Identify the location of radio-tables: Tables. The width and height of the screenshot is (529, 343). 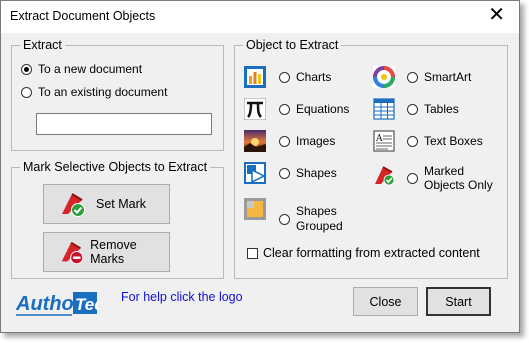
(433, 109).